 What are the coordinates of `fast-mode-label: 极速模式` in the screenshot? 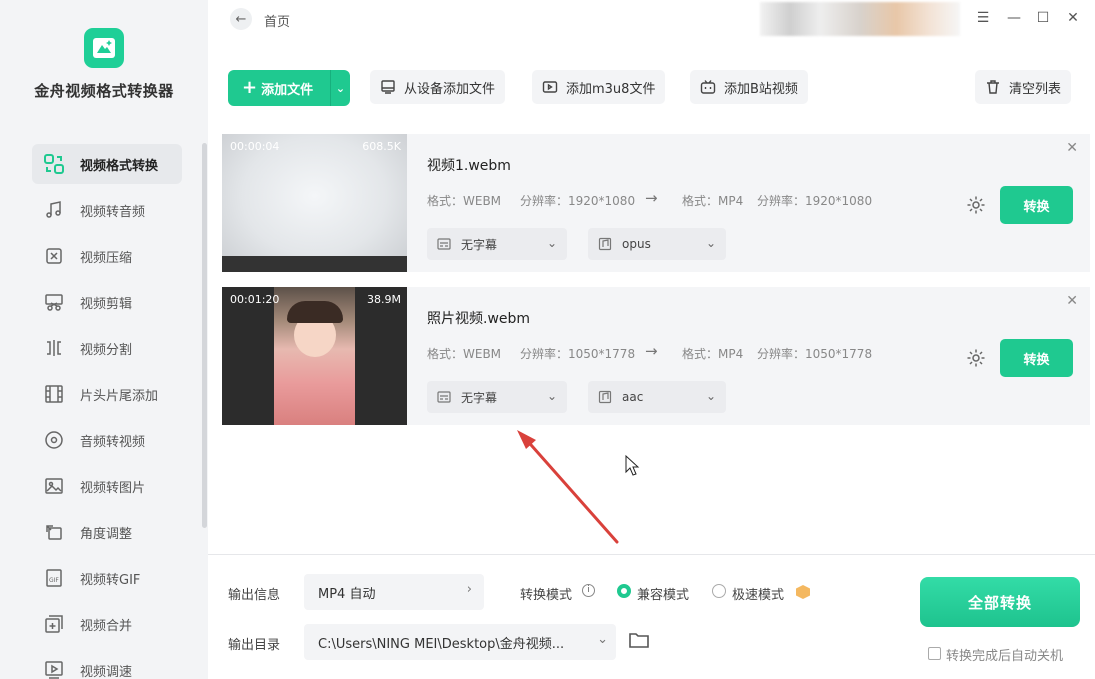 It's located at (758, 593).